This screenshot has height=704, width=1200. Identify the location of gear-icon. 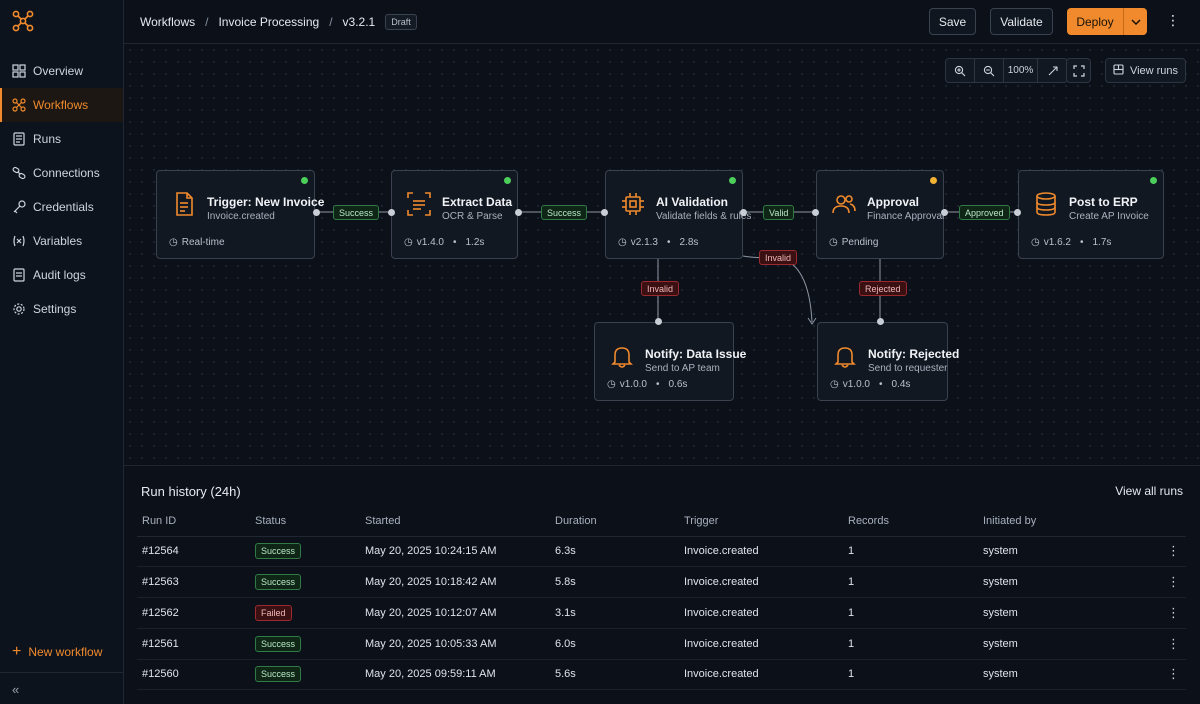
(19, 309).